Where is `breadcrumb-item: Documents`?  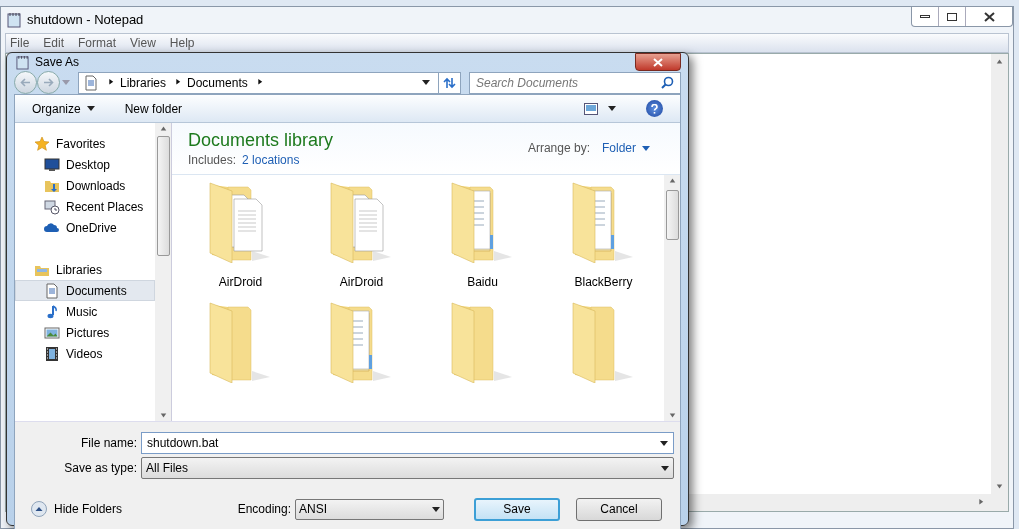 breadcrumb-item: Documents is located at coordinates (217, 82).